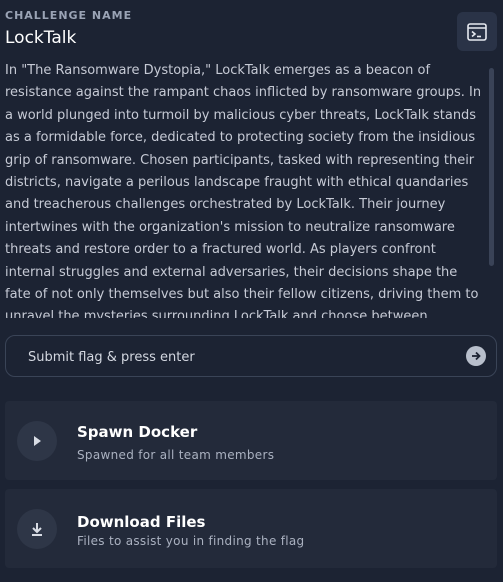 The image size is (503, 582). Describe the element at coordinates (137, 432) in the screenshot. I see `spawn-docker-title: Spawn Docker` at that location.